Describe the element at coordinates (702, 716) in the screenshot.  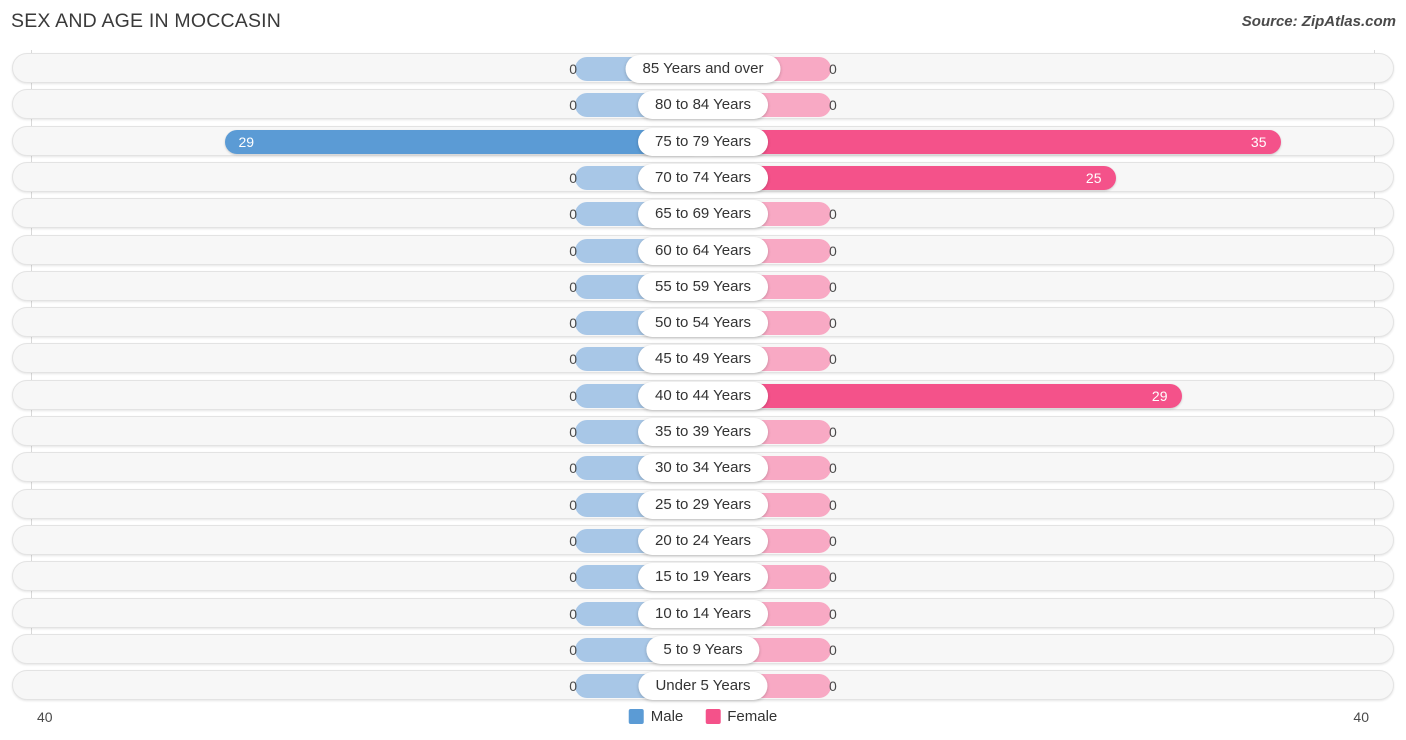
I see `chart-legend: Male Female` at that location.